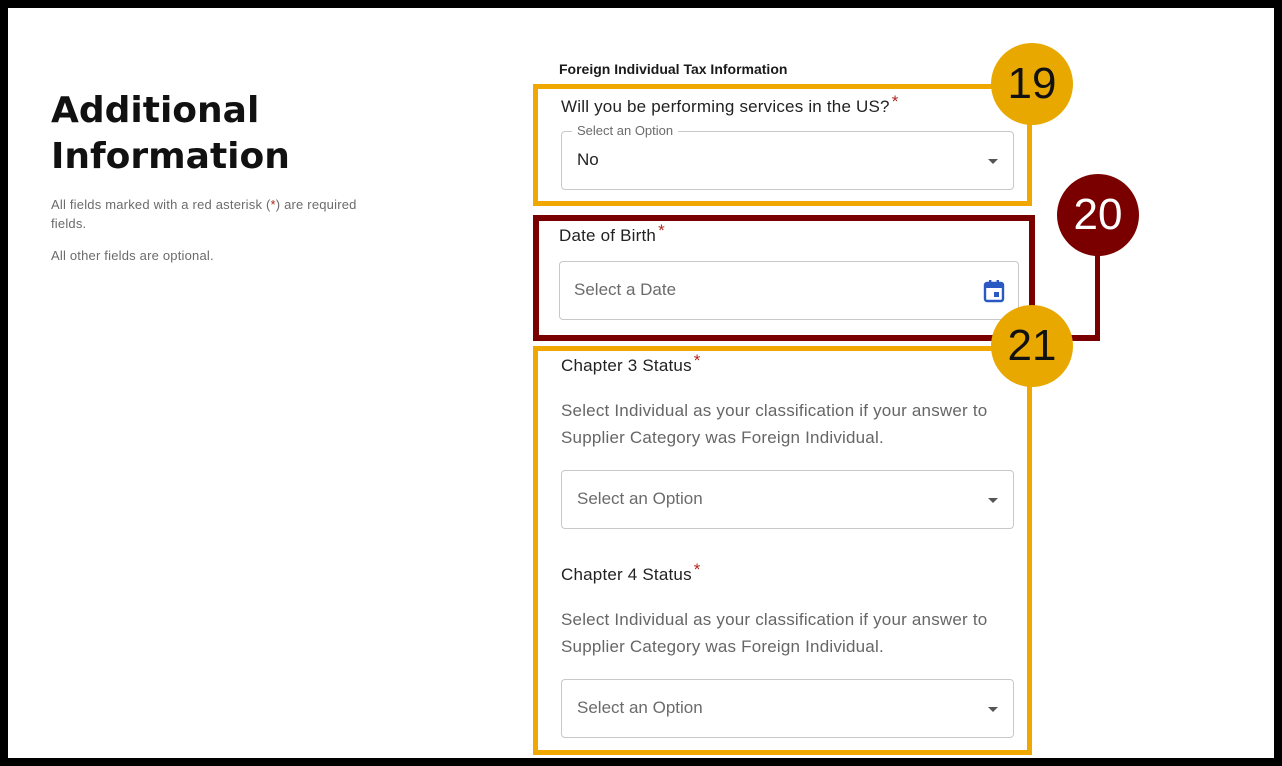 The image size is (1282, 766). Describe the element at coordinates (673, 69) in the screenshot. I see `section-title: Foreign Individual Tax Information` at that location.